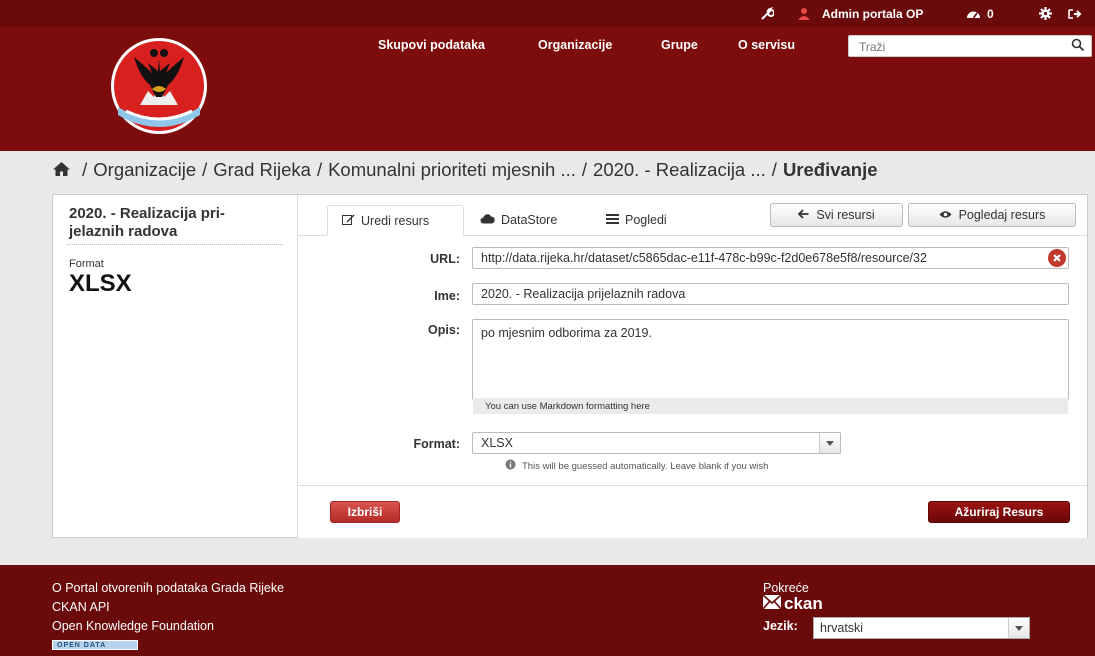  Describe the element at coordinates (175, 244) in the screenshot. I see `sidebar-divider` at that location.